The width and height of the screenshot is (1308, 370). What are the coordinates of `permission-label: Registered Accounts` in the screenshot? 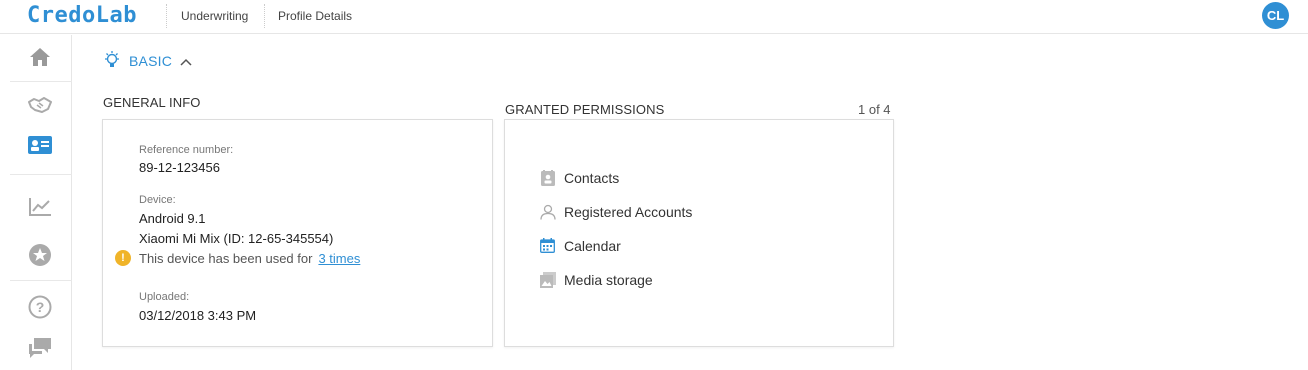 It's located at (628, 211).